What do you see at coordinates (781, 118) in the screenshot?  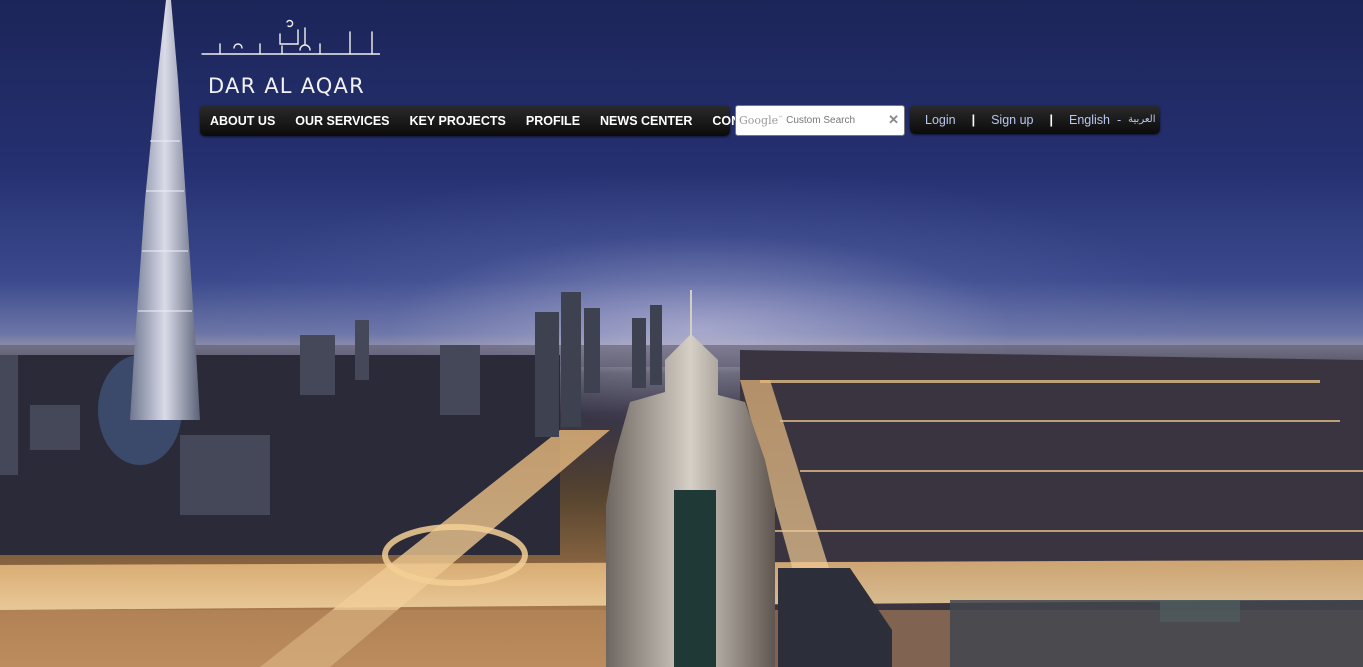 I see `google-brand-tm: ™` at bounding box center [781, 118].